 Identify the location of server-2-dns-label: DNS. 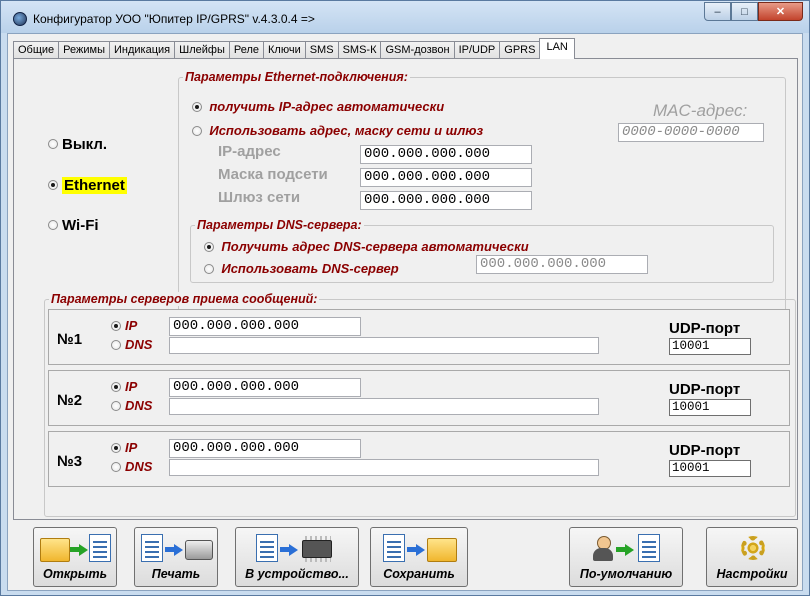
(139, 406).